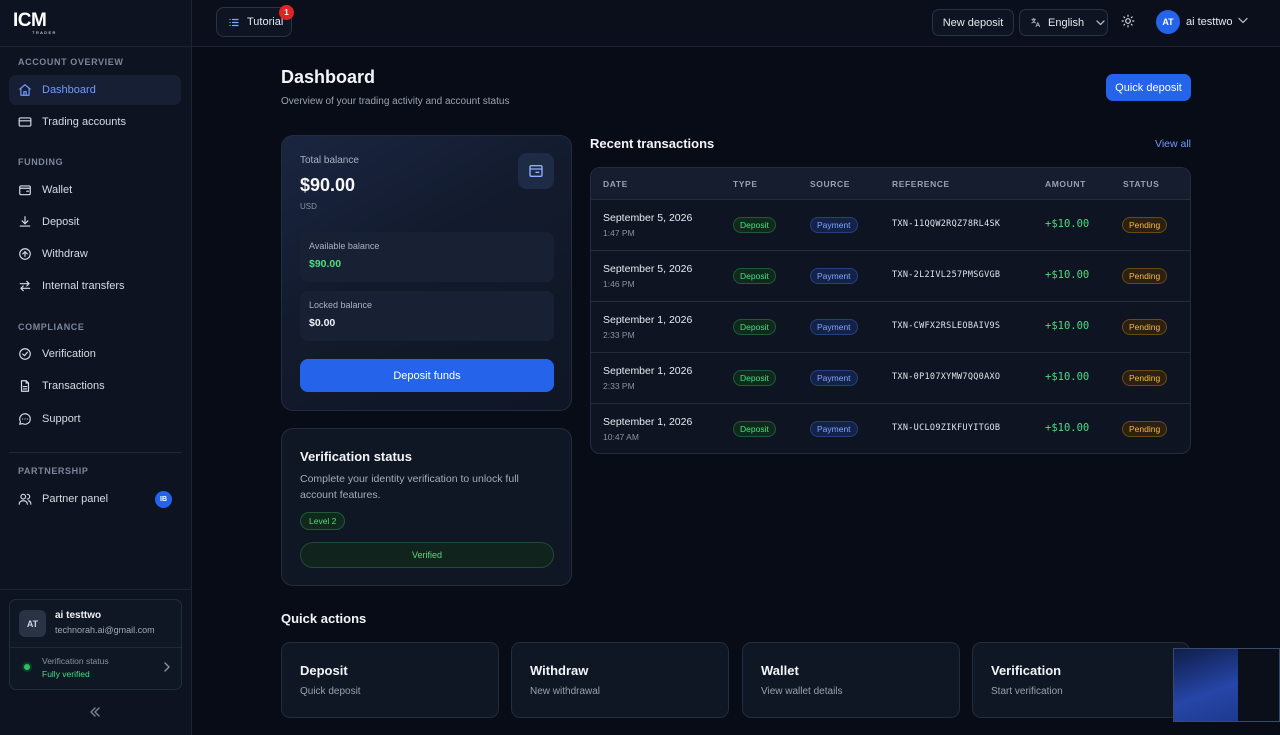 The height and width of the screenshot is (735, 1280). I want to click on chat-icon, so click(25, 419).